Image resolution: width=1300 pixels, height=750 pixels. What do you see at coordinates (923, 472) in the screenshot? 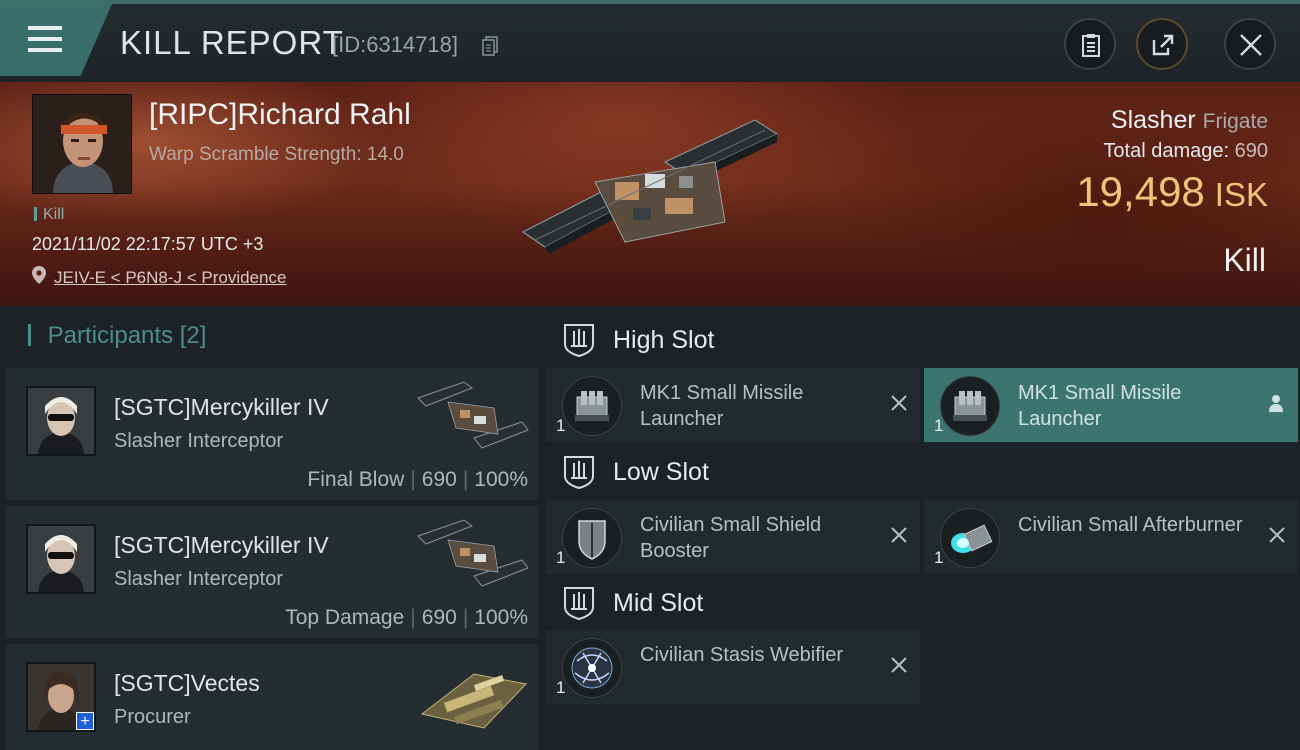
I see `low-slot-header: Low Slot` at bounding box center [923, 472].